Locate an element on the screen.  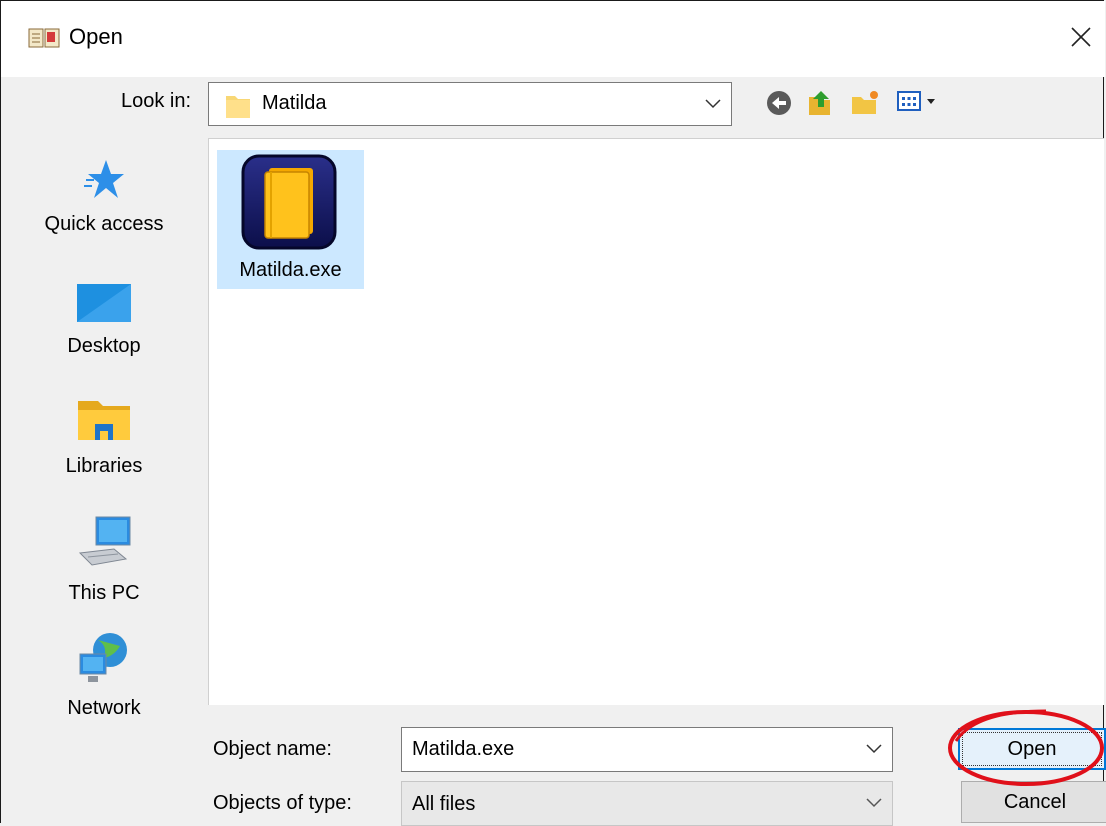
sidebar-item-label: Libraries is located at coordinates (104, 466).